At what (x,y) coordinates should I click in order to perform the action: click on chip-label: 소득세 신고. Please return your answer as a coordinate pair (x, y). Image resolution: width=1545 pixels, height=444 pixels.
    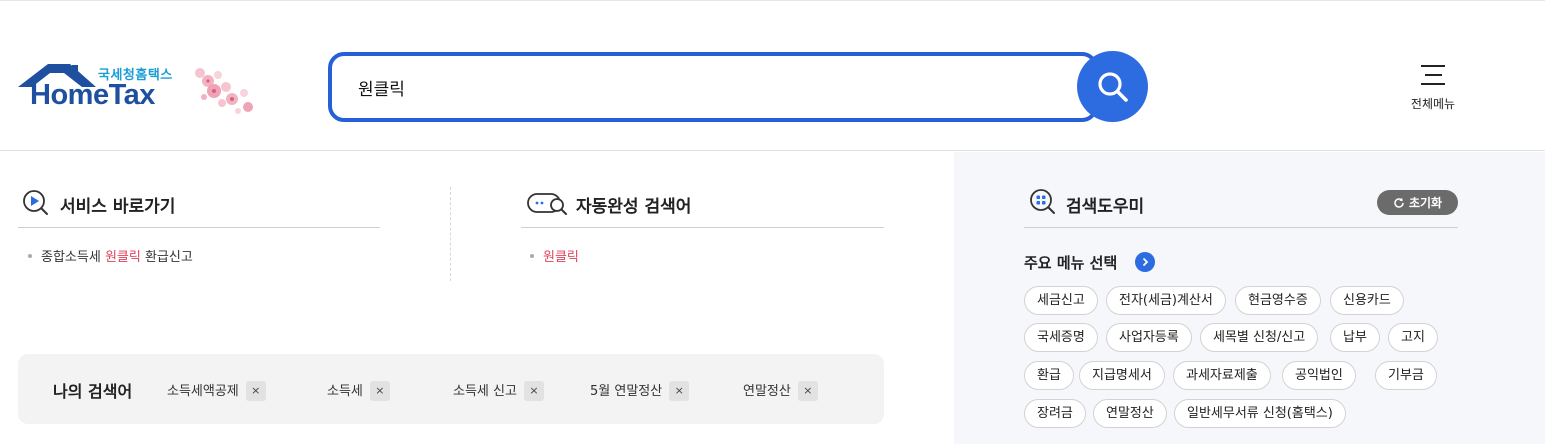
    Looking at the image, I should click on (485, 391).